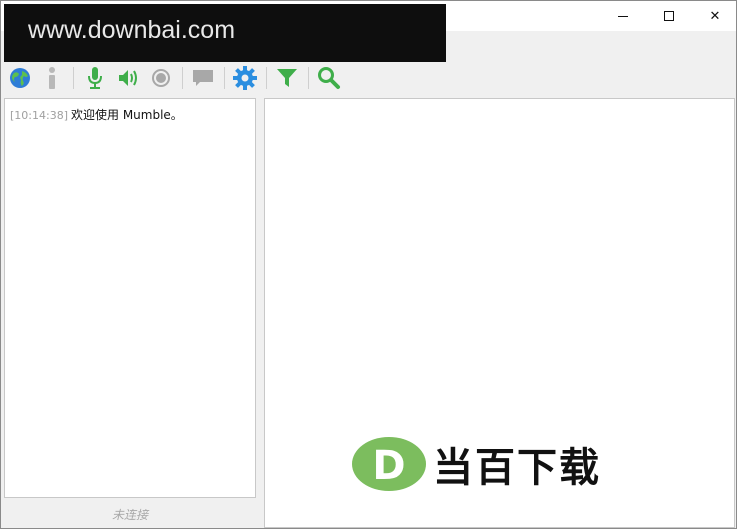 This screenshot has height=529, width=737. I want to click on brand-logo-icon: D, so click(389, 464).